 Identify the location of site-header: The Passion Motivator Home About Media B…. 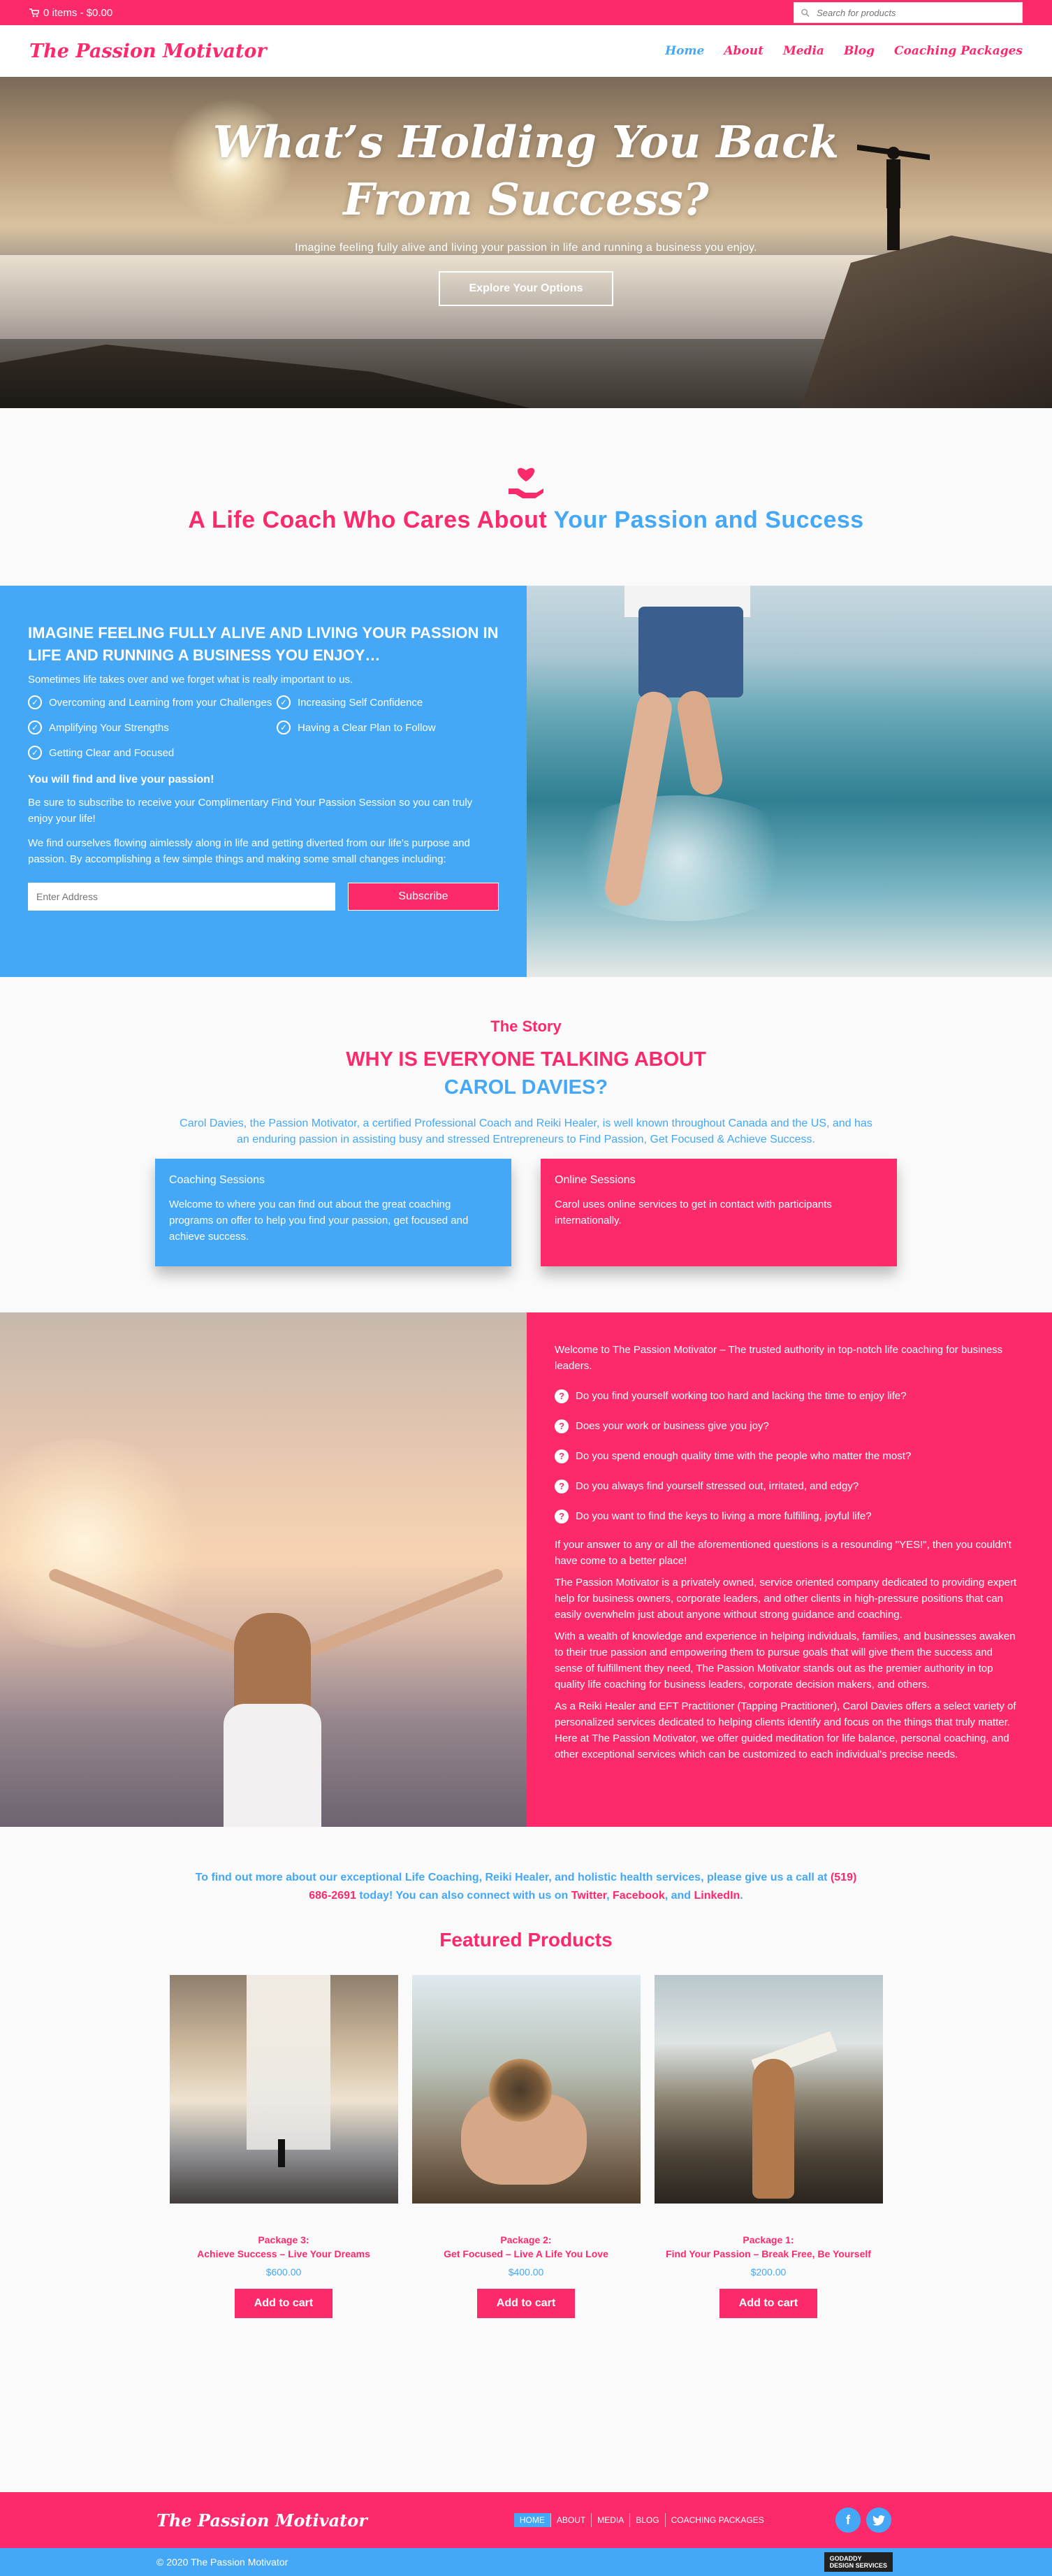
(526, 51).